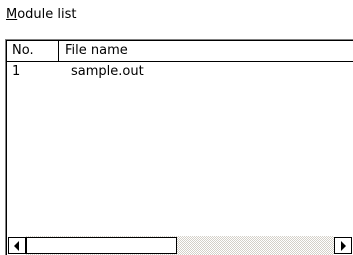 This screenshot has height=255, width=353. I want to click on arrow-left-icon, so click(16, 245).